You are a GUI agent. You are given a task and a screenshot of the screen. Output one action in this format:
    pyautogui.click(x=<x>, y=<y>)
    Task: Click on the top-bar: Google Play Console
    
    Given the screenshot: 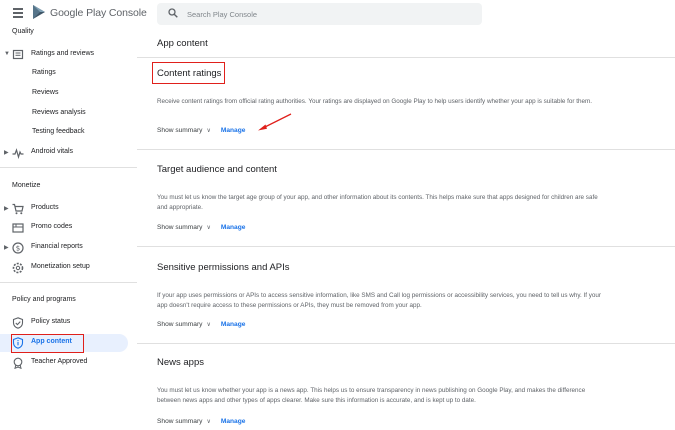 What is the action you would take?
    pyautogui.click(x=73, y=14)
    